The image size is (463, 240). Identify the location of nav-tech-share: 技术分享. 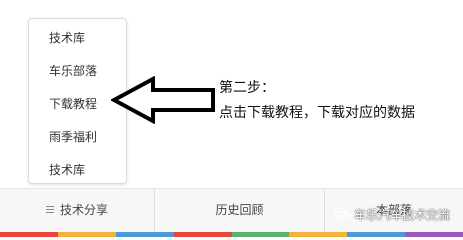
(77, 210).